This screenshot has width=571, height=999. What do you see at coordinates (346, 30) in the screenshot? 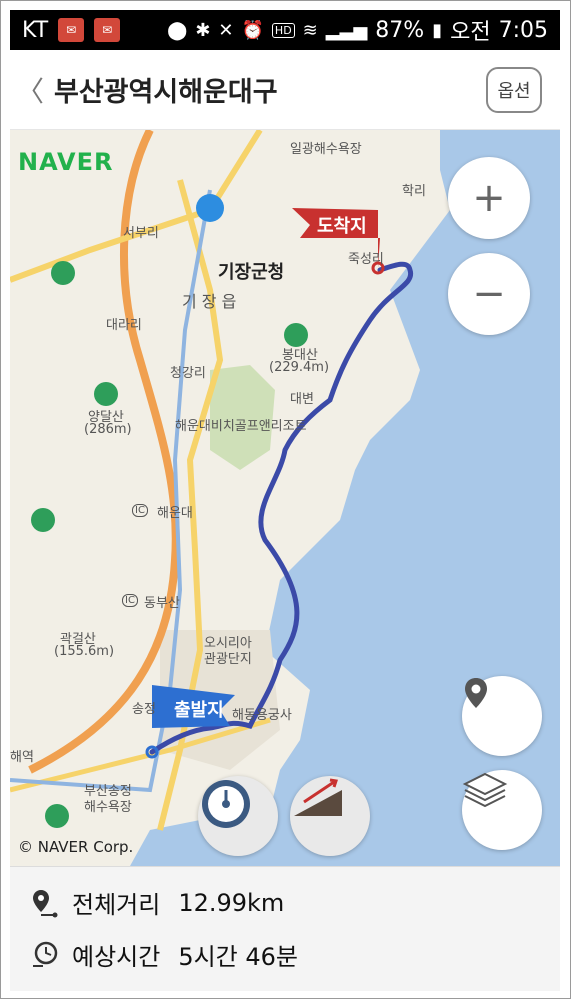
I see `signal-icon: ▂▃▅` at bounding box center [346, 30].